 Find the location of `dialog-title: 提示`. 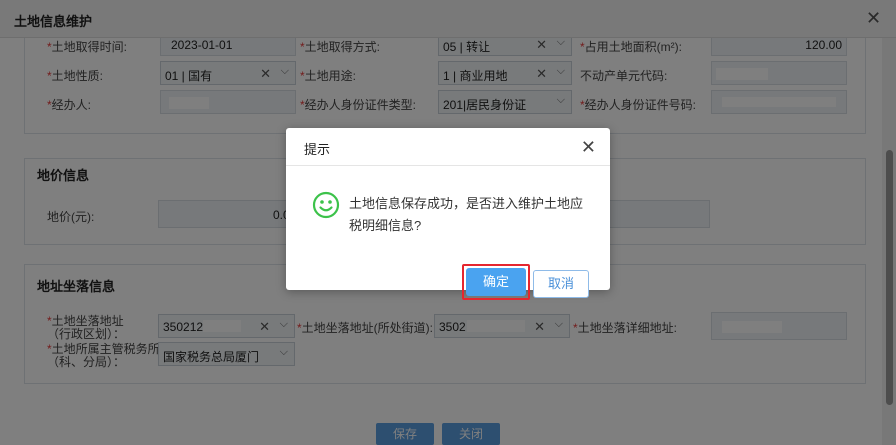

dialog-title: 提示 is located at coordinates (317, 149).